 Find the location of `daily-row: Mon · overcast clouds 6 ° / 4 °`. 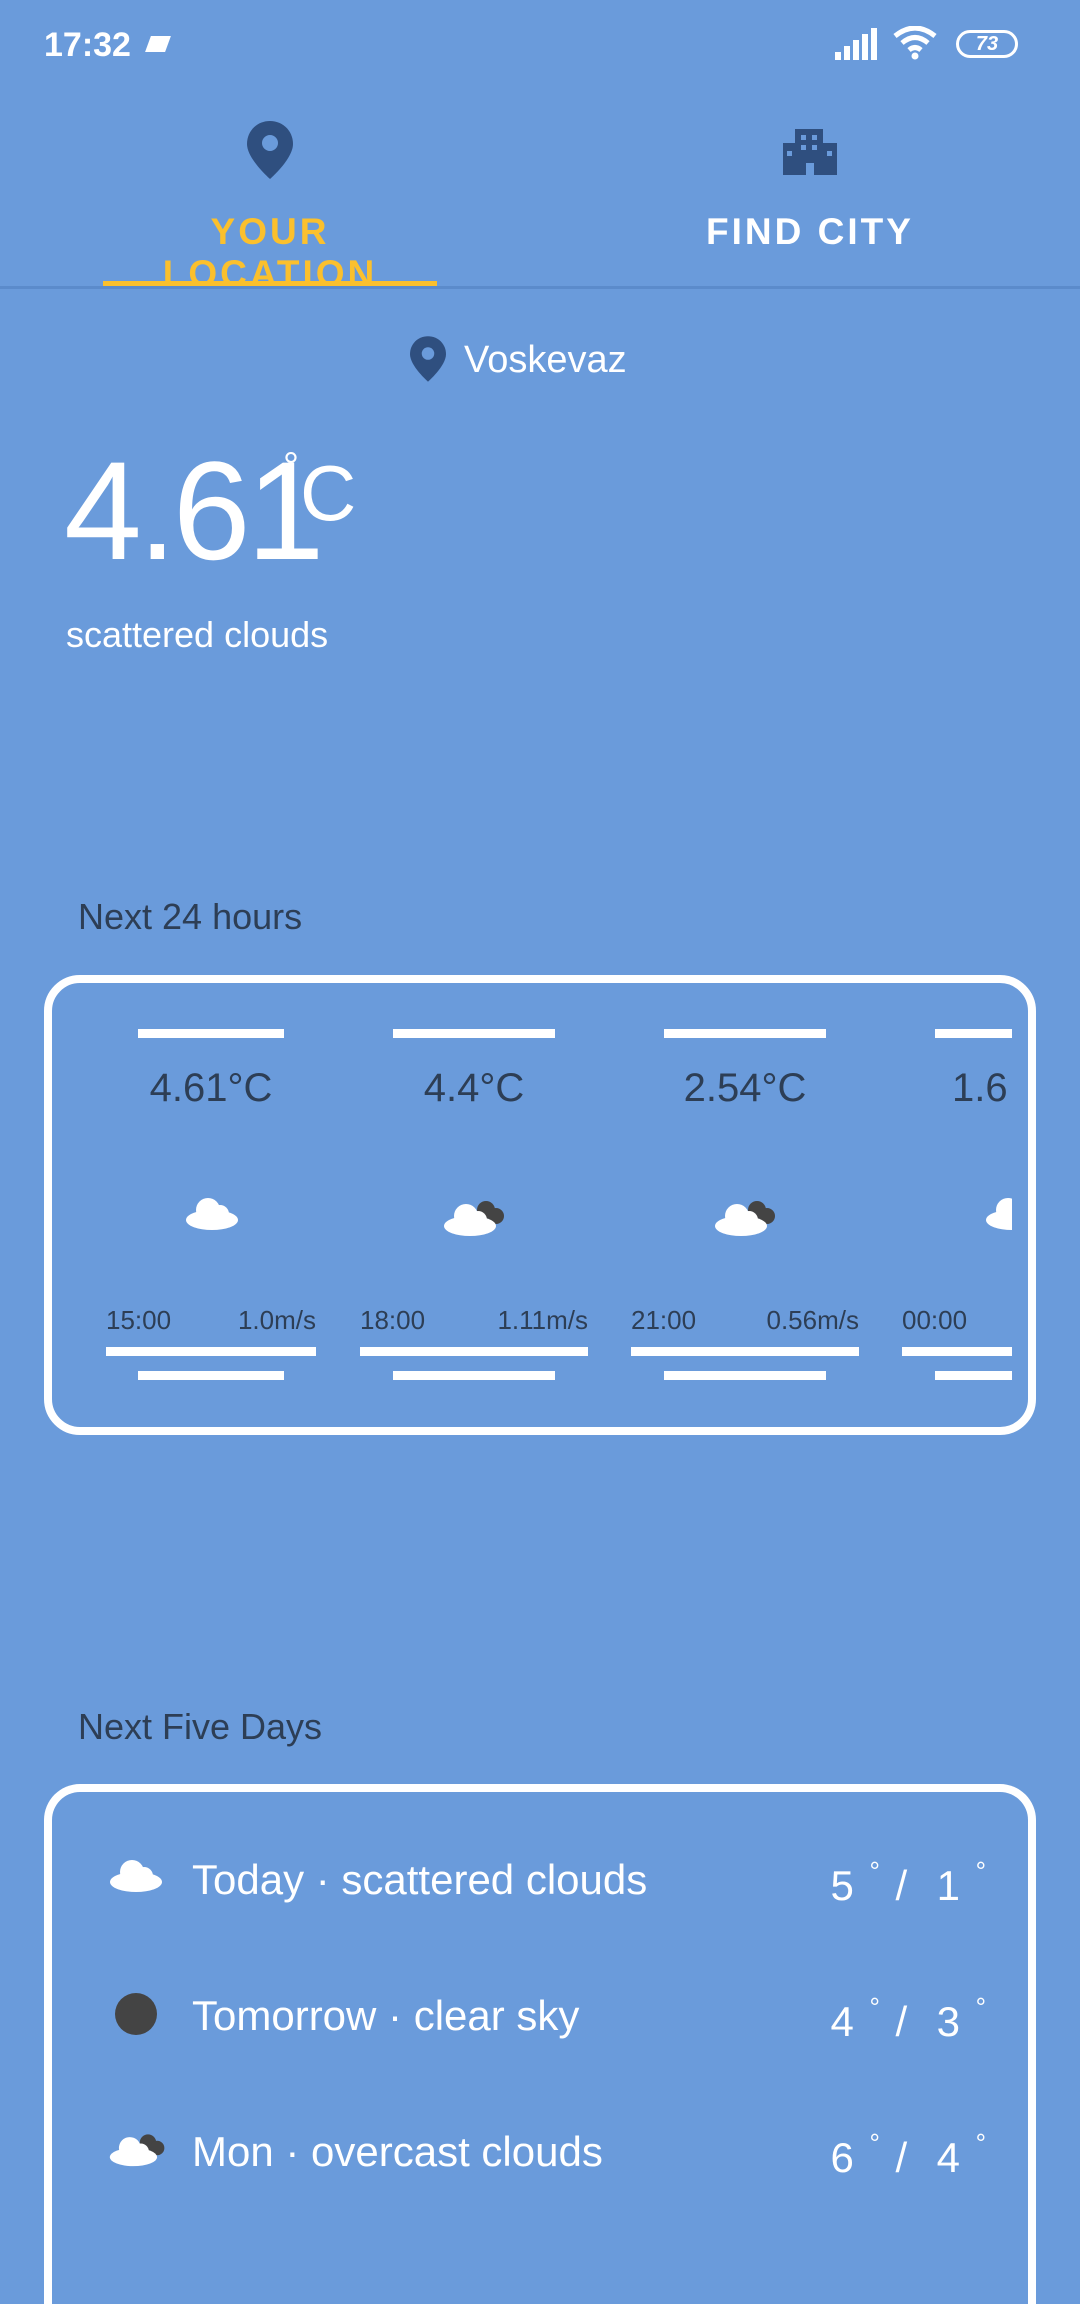

daily-row: Mon · overcast clouds 6 ° / 4 ° is located at coordinates (540, 2158).